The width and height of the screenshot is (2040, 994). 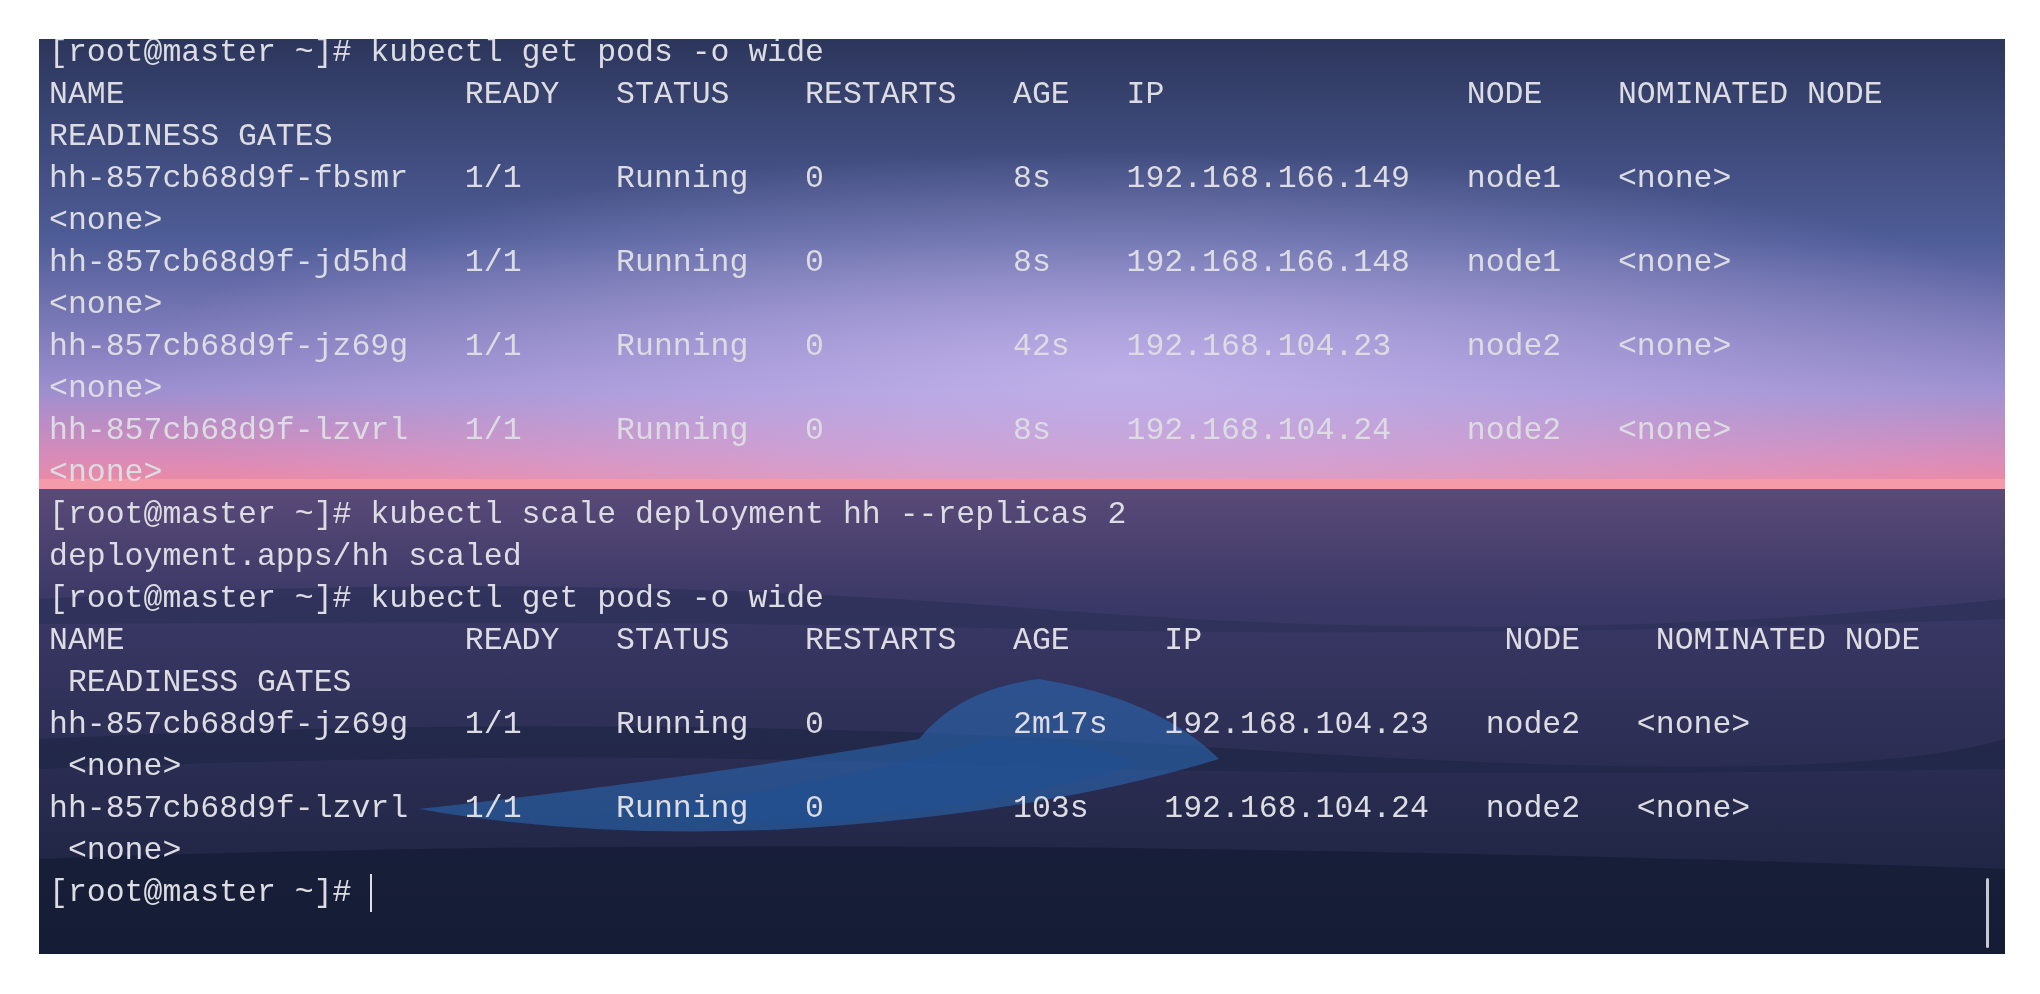 What do you see at coordinates (1987, 913) in the screenshot?
I see `scrollbar` at bounding box center [1987, 913].